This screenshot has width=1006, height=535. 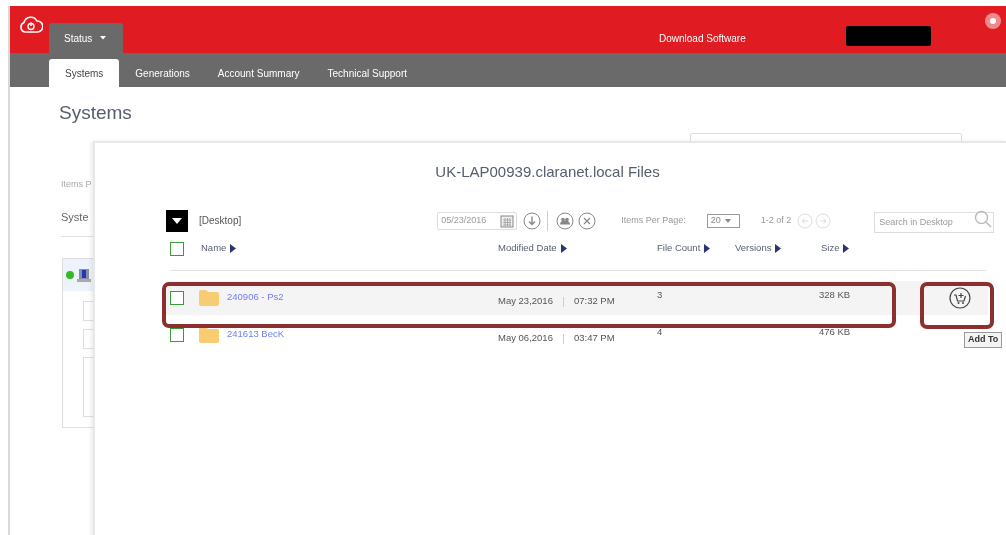 What do you see at coordinates (96, 113) in the screenshot?
I see `page-title: Systems` at bounding box center [96, 113].